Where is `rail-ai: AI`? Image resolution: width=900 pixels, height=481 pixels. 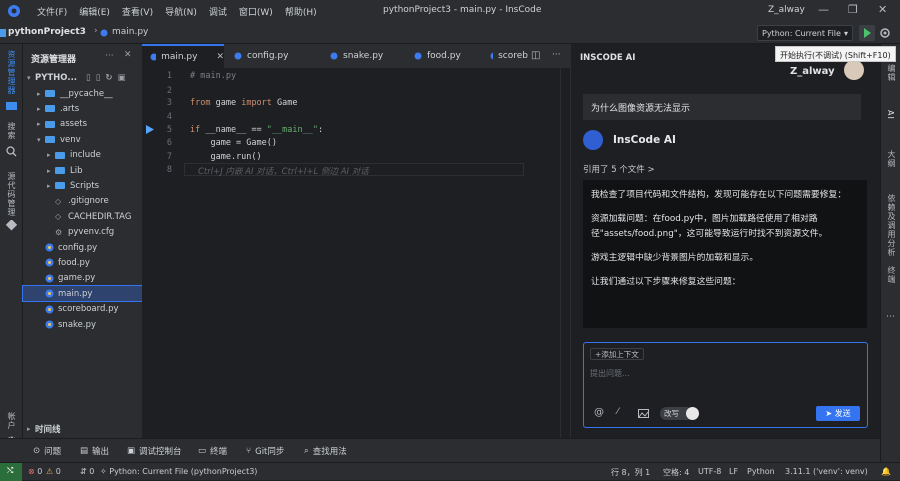 rail-ai: AI is located at coordinates (890, 115).